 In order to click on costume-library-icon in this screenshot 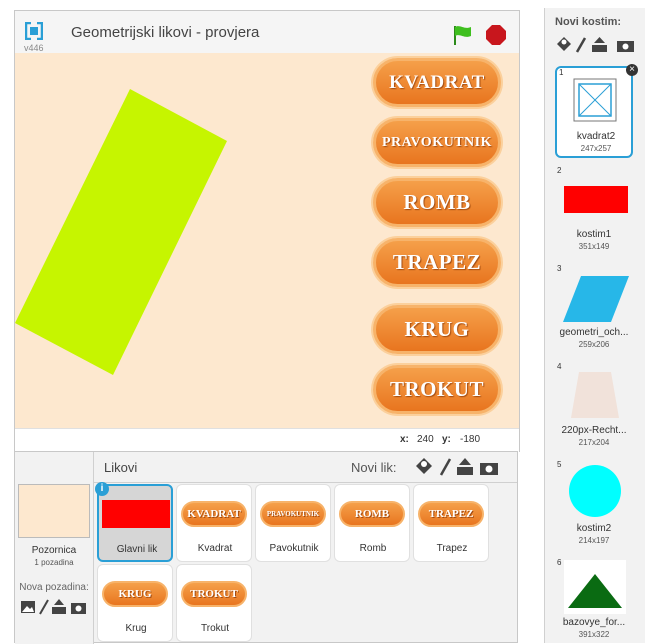, I will do `click(564, 44)`.